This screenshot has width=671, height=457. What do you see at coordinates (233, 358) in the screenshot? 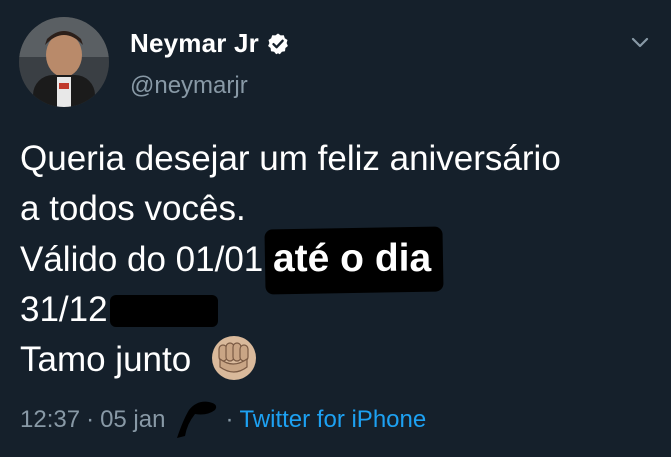
I see `raised-fist-icon` at bounding box center [233, 358].